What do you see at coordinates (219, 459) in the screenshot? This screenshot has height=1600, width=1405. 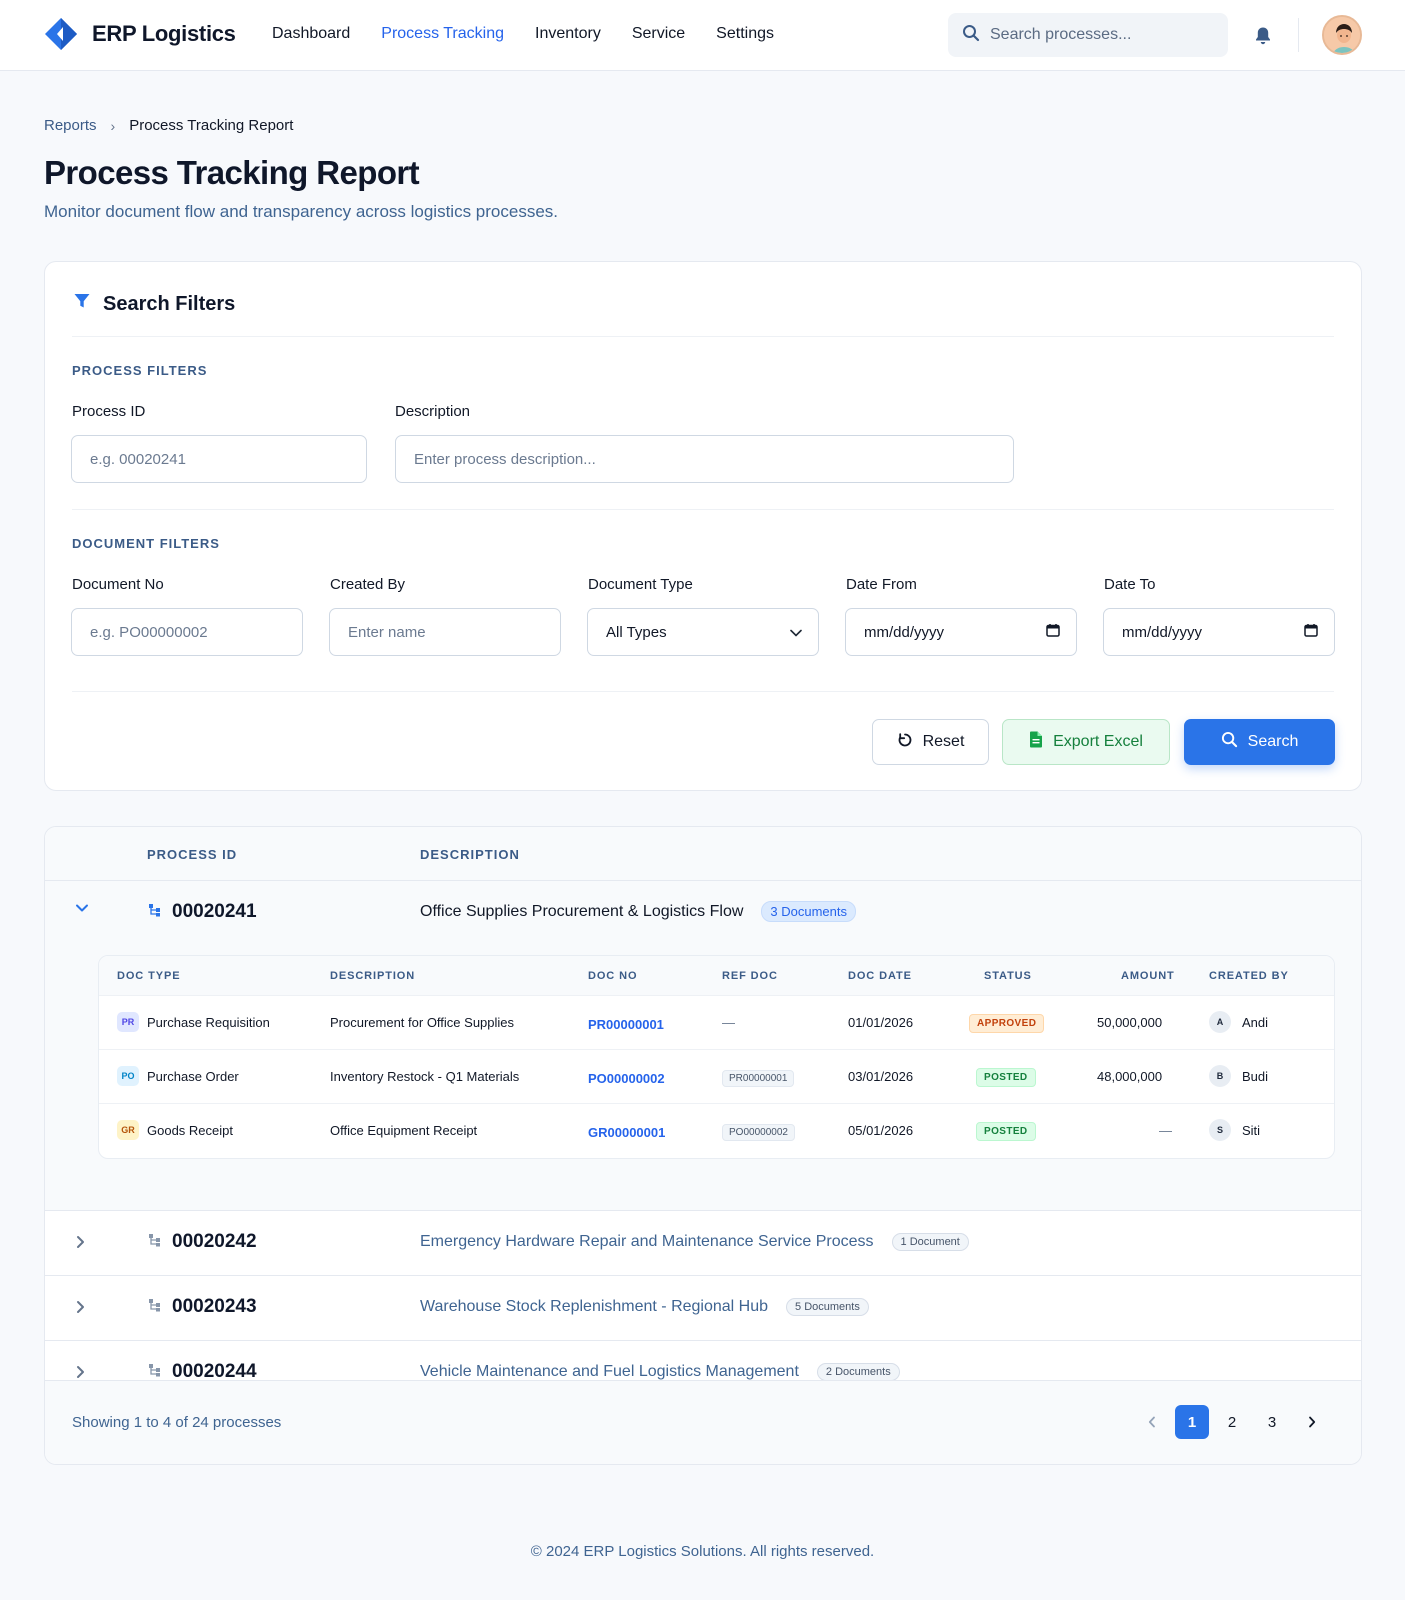 I see `process-id-input` at bounding box center [219, 459].